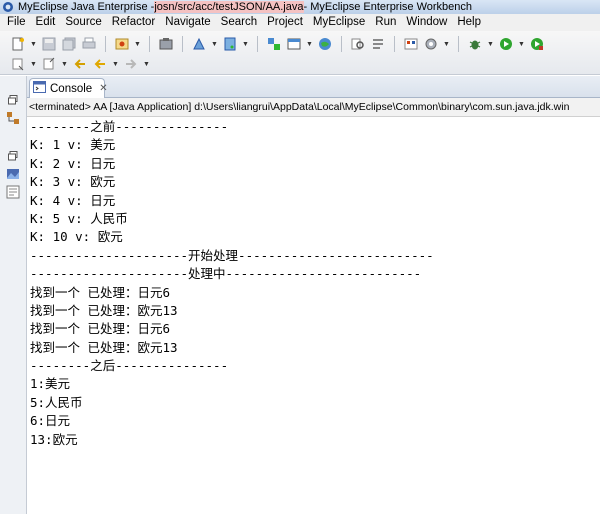 Image resolution: width=600 pixels, height=514 pixels. Describe the element at coordinates (73, 145) in the screenshot. I see `console-line: K: 1 v: 美元` at that location.